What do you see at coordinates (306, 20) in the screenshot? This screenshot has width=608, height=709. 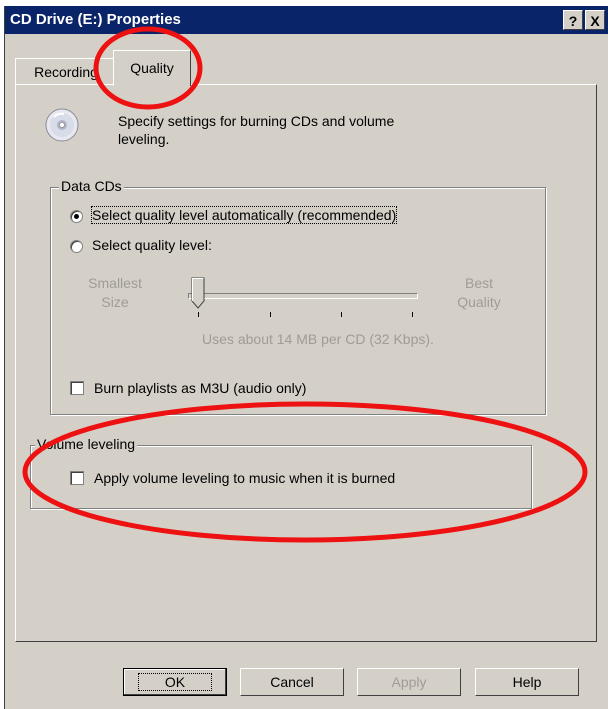 I see `title-bar: CD Drive (E:) Properties ? X` at bounding box center [306, 20].